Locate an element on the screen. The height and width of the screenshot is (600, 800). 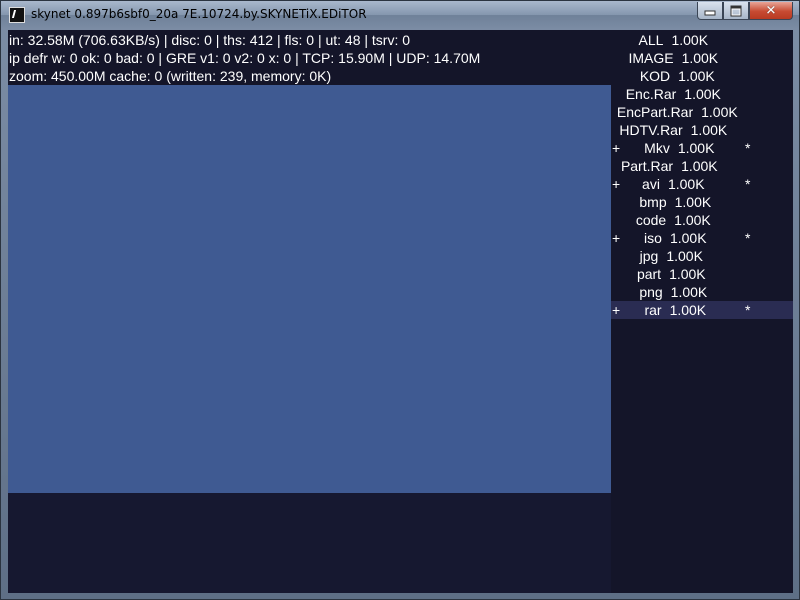
category-label: iso is located at coordinates (653, 238).